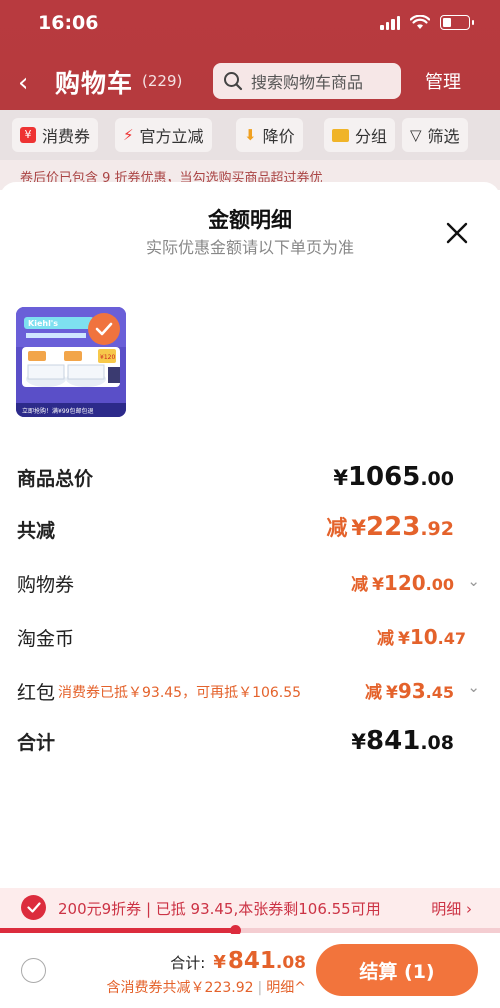 This screenshot has width=500, height=1008. What do you see at coordinates (128, 135) in the screenshot?
I see `lightning-icon: ⚡` at bounding box center [128, 135].